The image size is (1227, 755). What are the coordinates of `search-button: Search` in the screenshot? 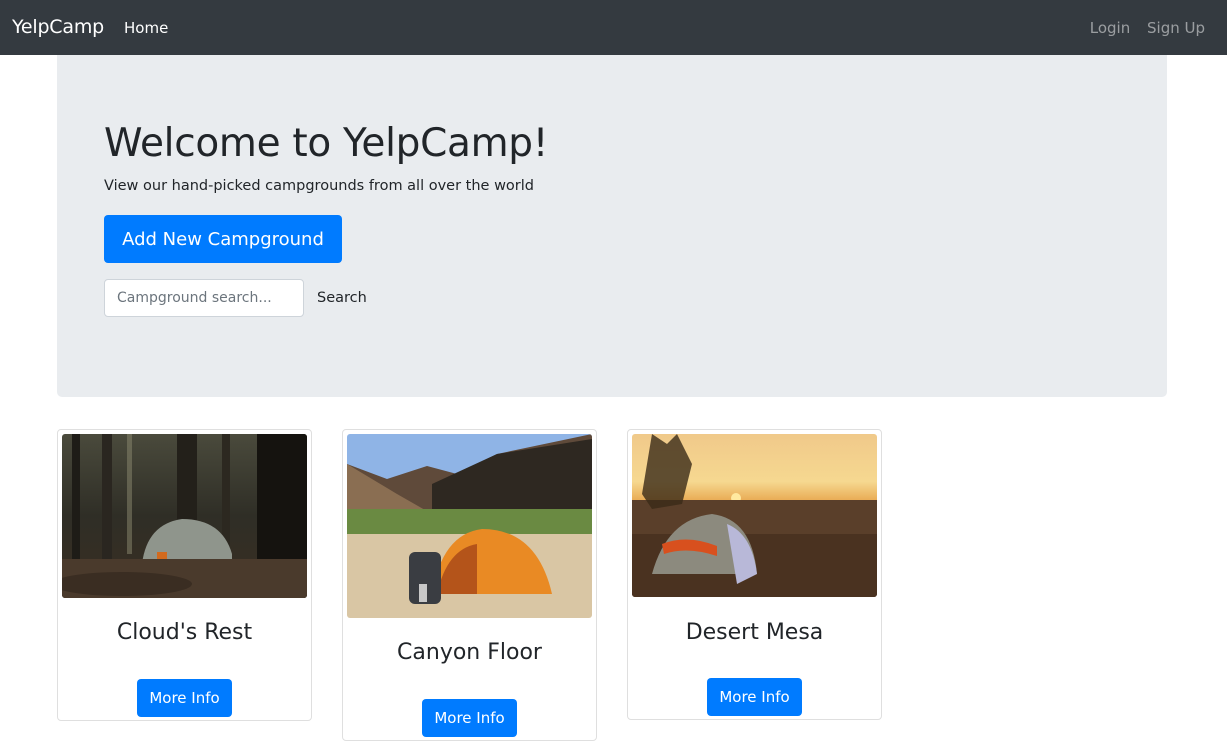 It's located at (342, 298).